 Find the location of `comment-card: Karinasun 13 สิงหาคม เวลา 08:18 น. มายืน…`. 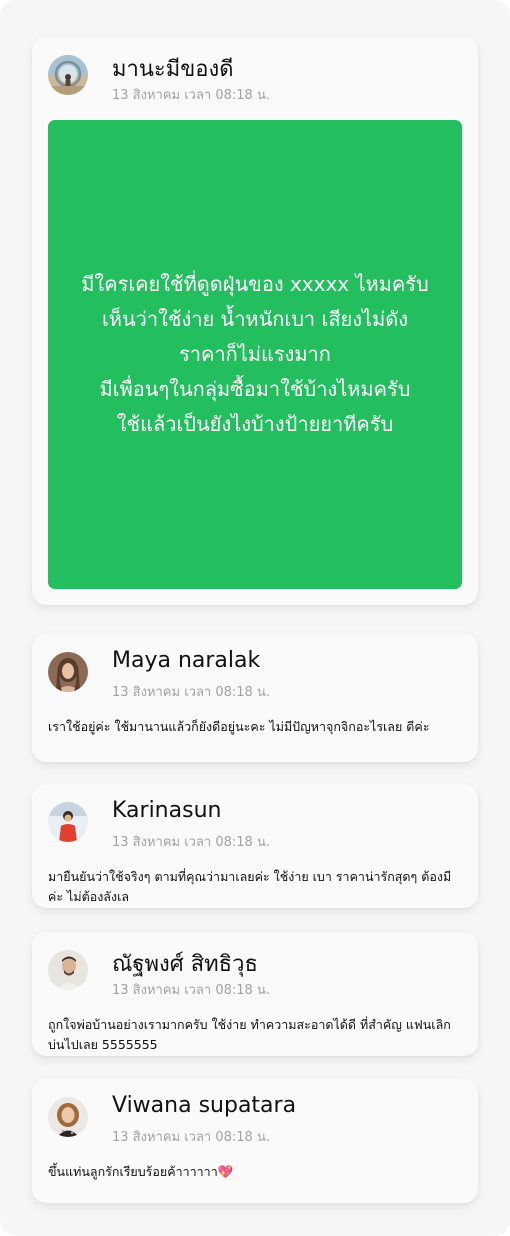

comment-card: Karinasun 13 สิงหาคม เวลา 08:18 น. มายืน… is located at coordinates (255, 846).